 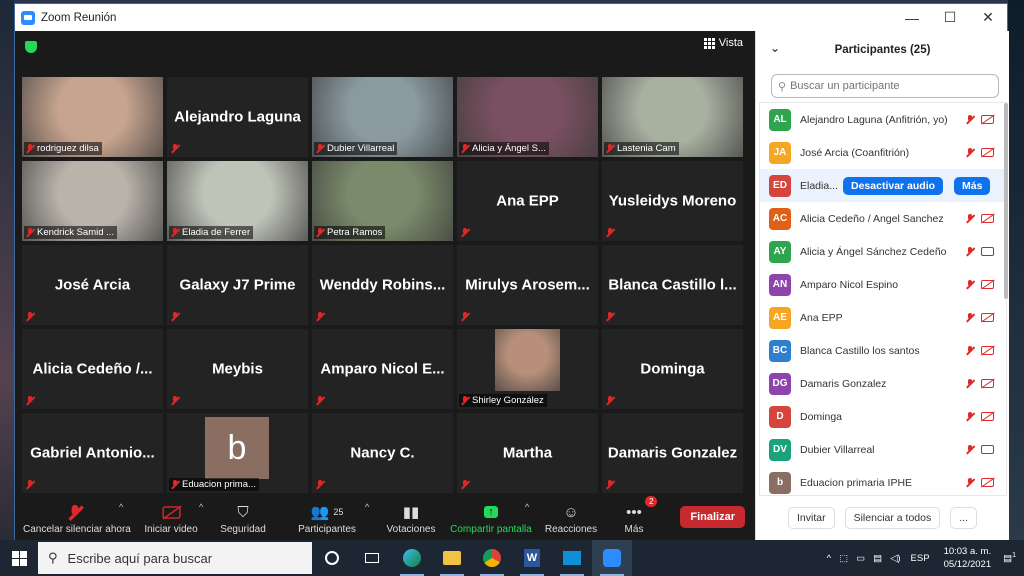 I want to click on share-screen-button: ↑ Compartir pantalla, so click(x=491, y=518).